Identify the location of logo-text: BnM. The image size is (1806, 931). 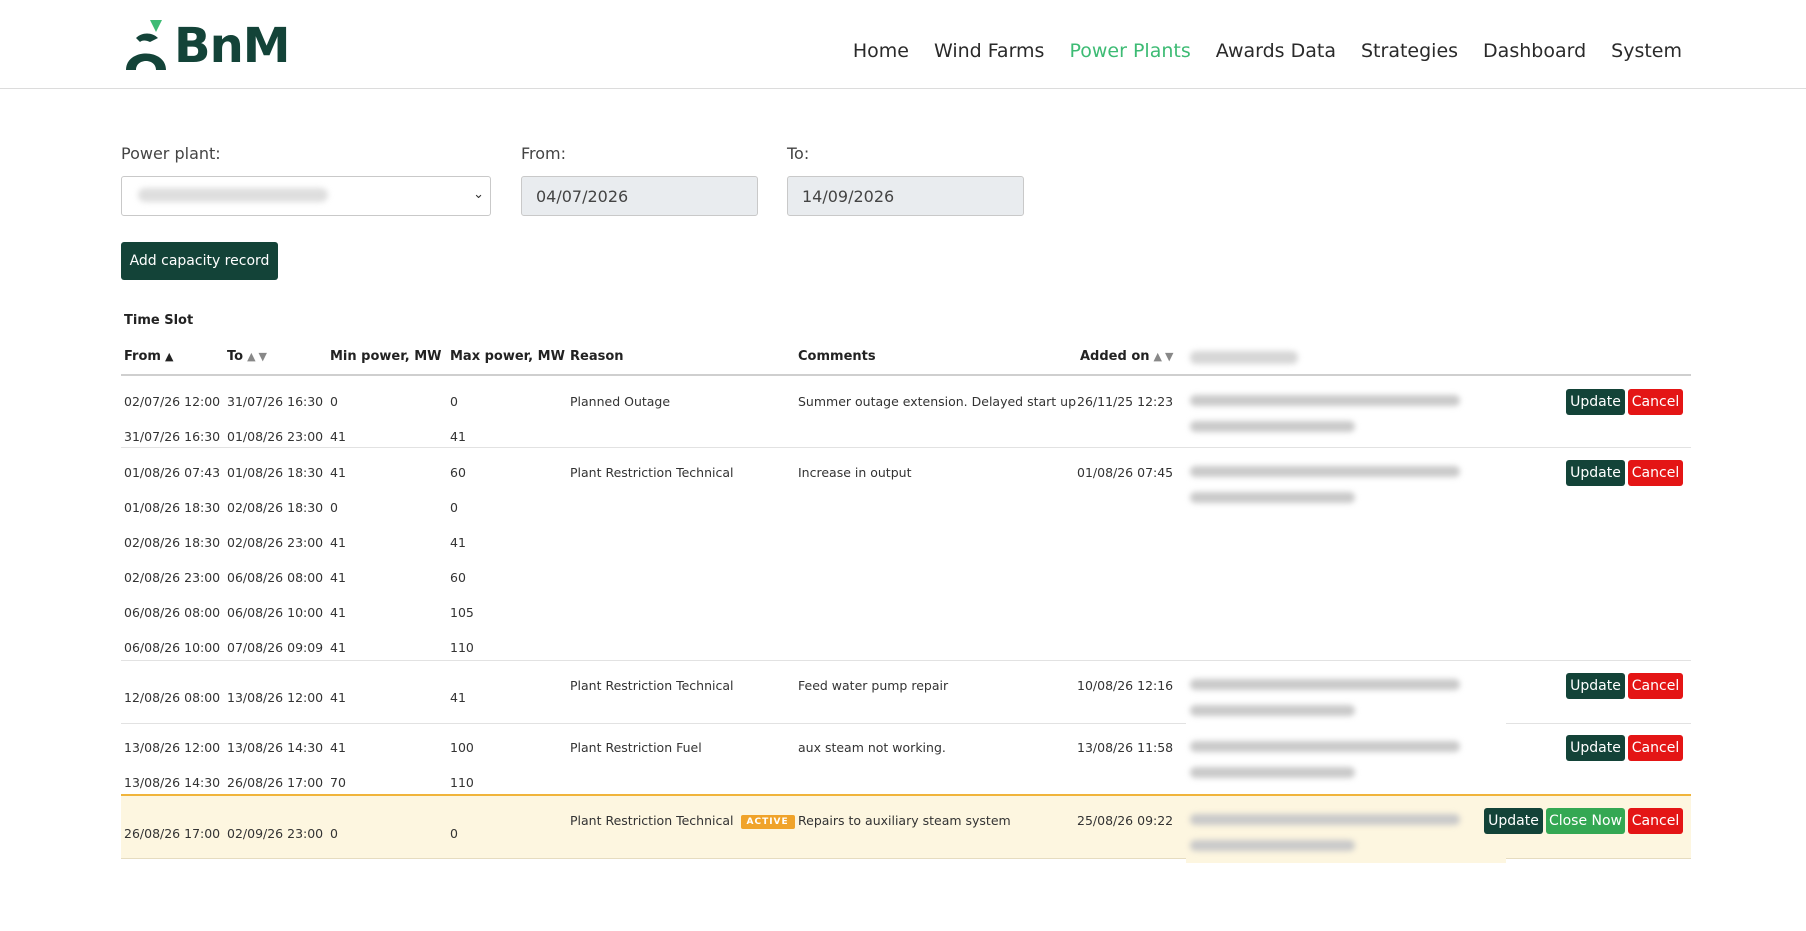
(232, 46).